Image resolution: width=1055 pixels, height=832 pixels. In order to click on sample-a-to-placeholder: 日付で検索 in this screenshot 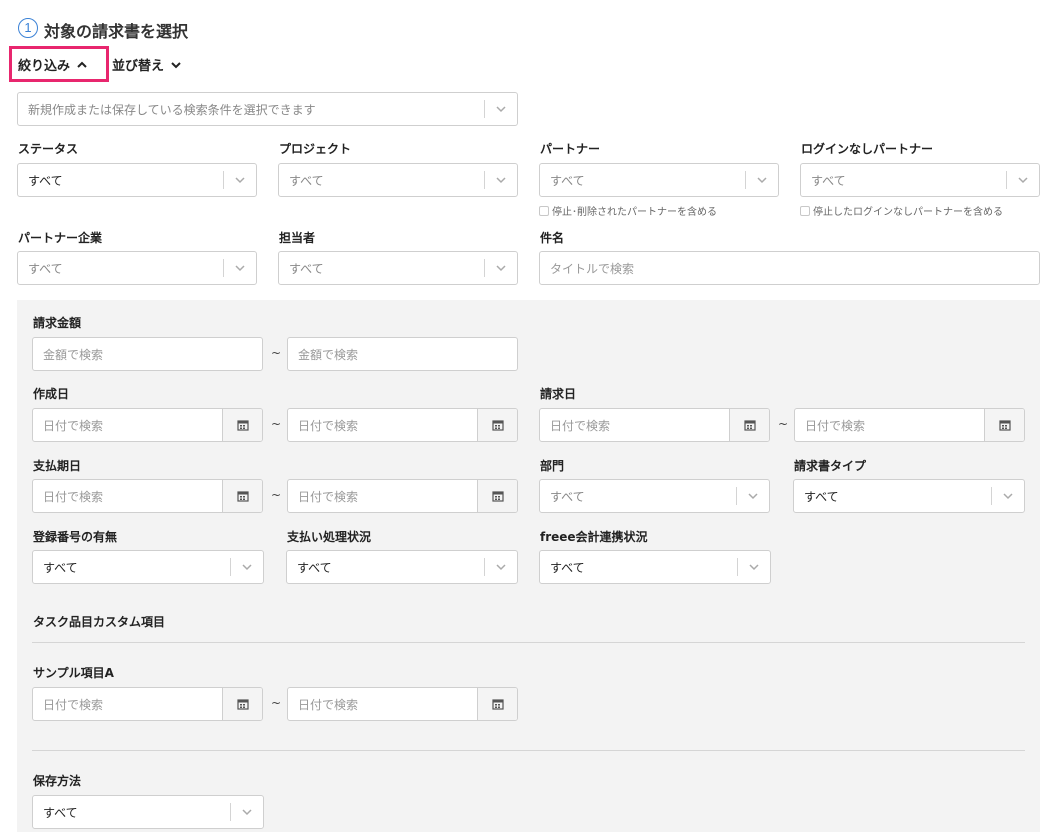, I will do `click(328, 704)`.